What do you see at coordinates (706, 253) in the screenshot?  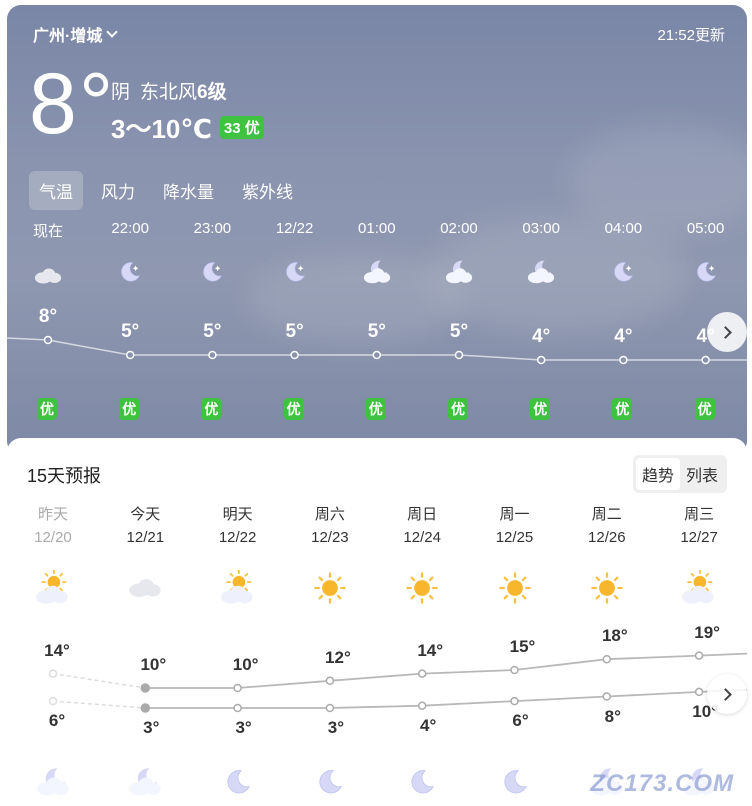 I see `hourly-item: 05:00` at bounding box center [706, 253].